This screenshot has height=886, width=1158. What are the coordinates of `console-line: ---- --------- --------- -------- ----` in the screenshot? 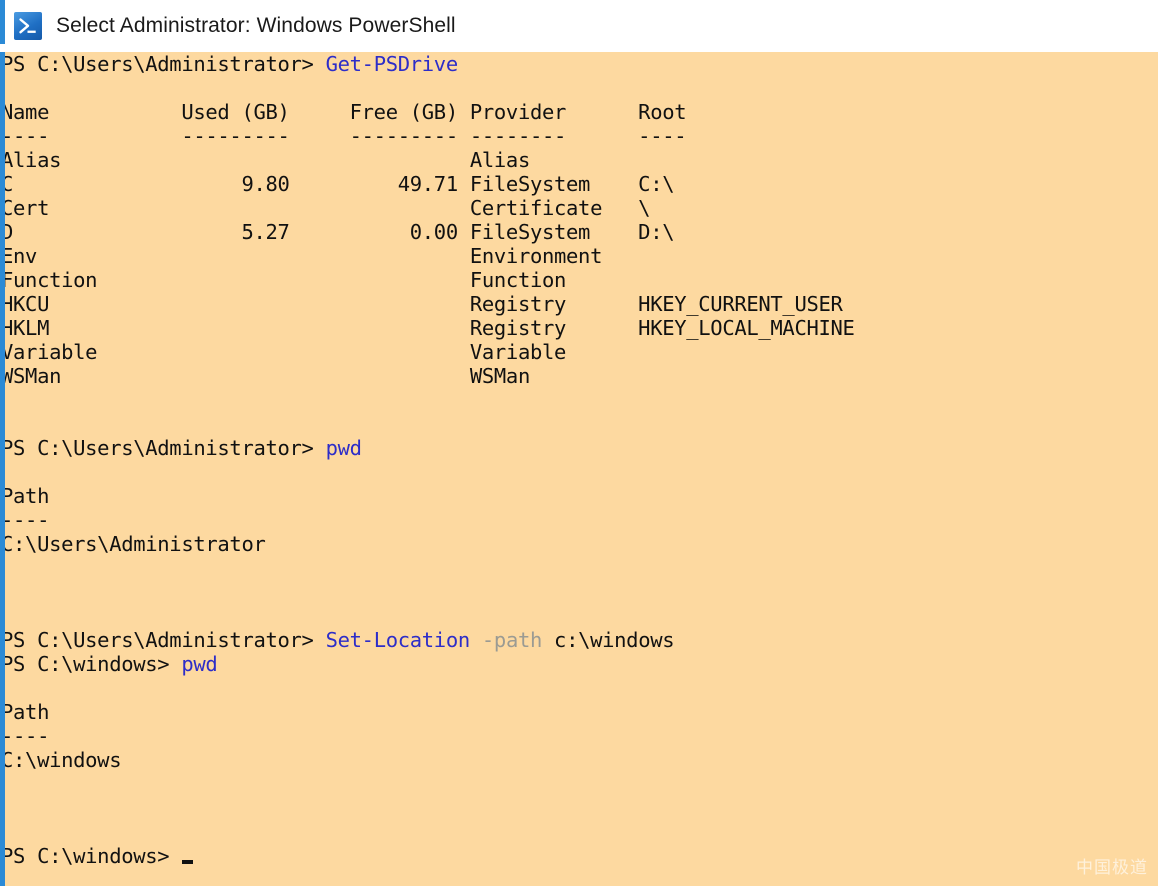 It's located at (344, 136).